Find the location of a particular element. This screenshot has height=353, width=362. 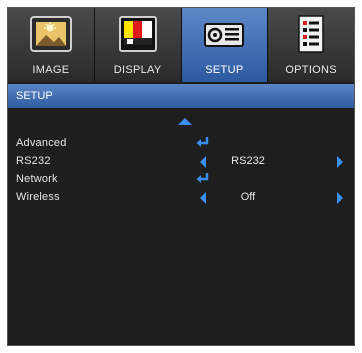

menu-item-advanced: Advanced is located at coordinates (181, 143).